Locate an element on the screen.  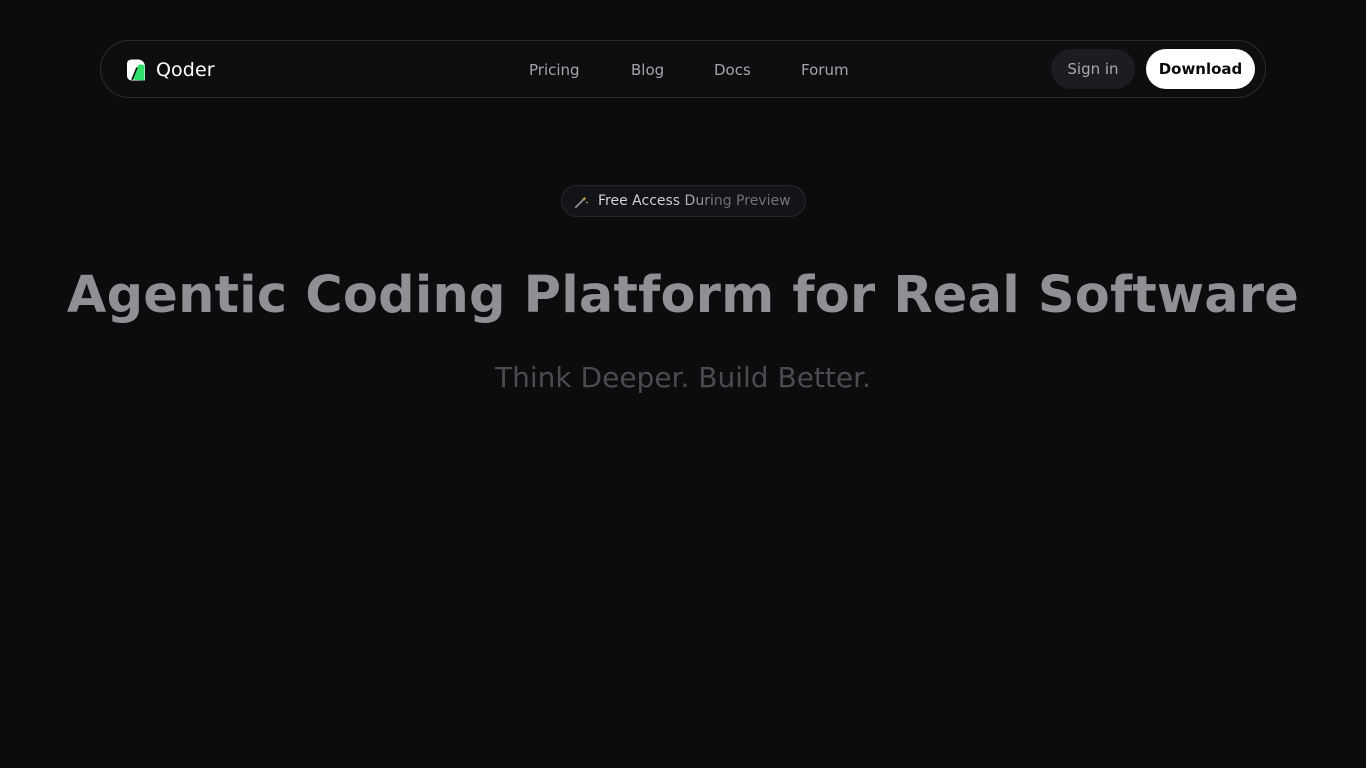
nav-link-pricing: Pricing is located at coordinates (554, 70).